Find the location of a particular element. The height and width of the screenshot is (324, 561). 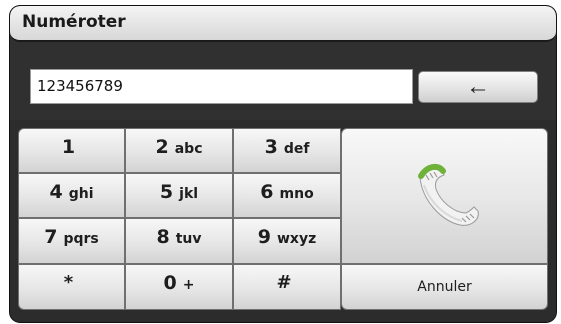

backspace-button: ← is located at coordinates (478, 87).